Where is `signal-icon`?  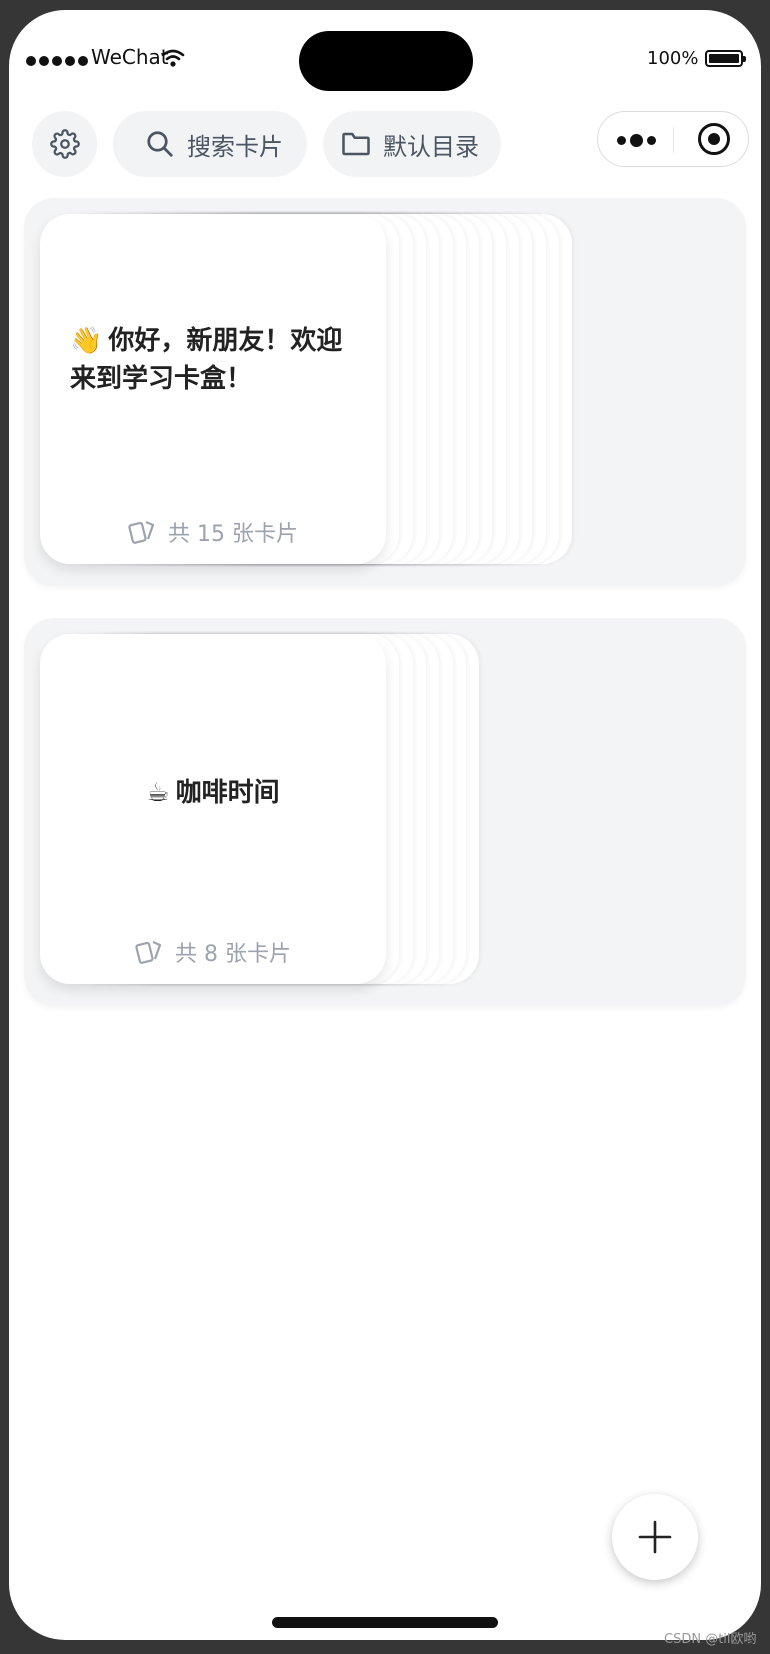 signal-icon is located at coordinates (57, 61).